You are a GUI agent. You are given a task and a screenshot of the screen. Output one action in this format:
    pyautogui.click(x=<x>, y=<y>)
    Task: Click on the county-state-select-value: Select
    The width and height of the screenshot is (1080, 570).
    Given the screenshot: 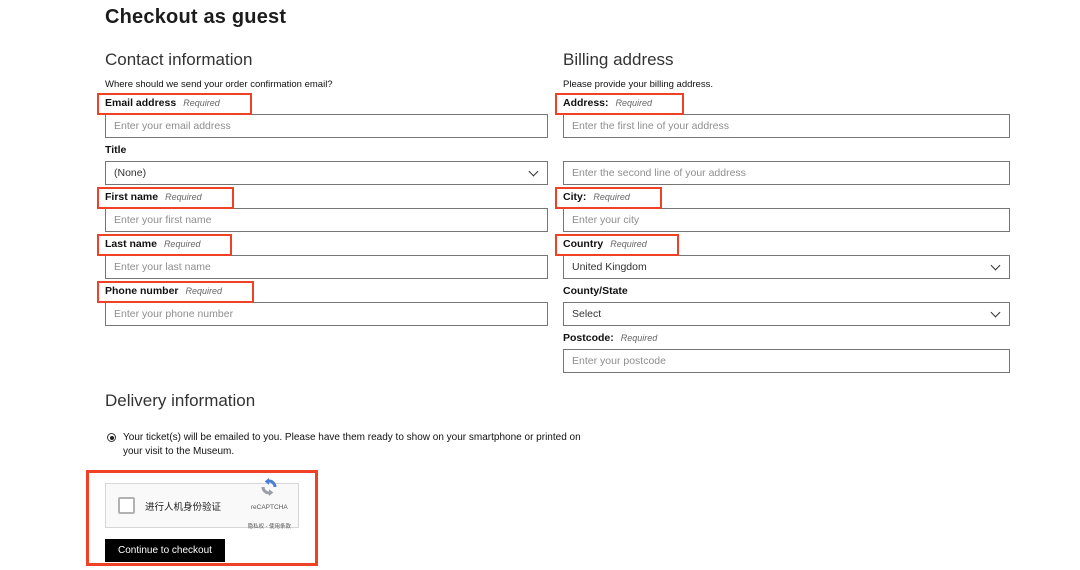 What is the action you would take?
    pyautogui.click(x=587, y=314)
    